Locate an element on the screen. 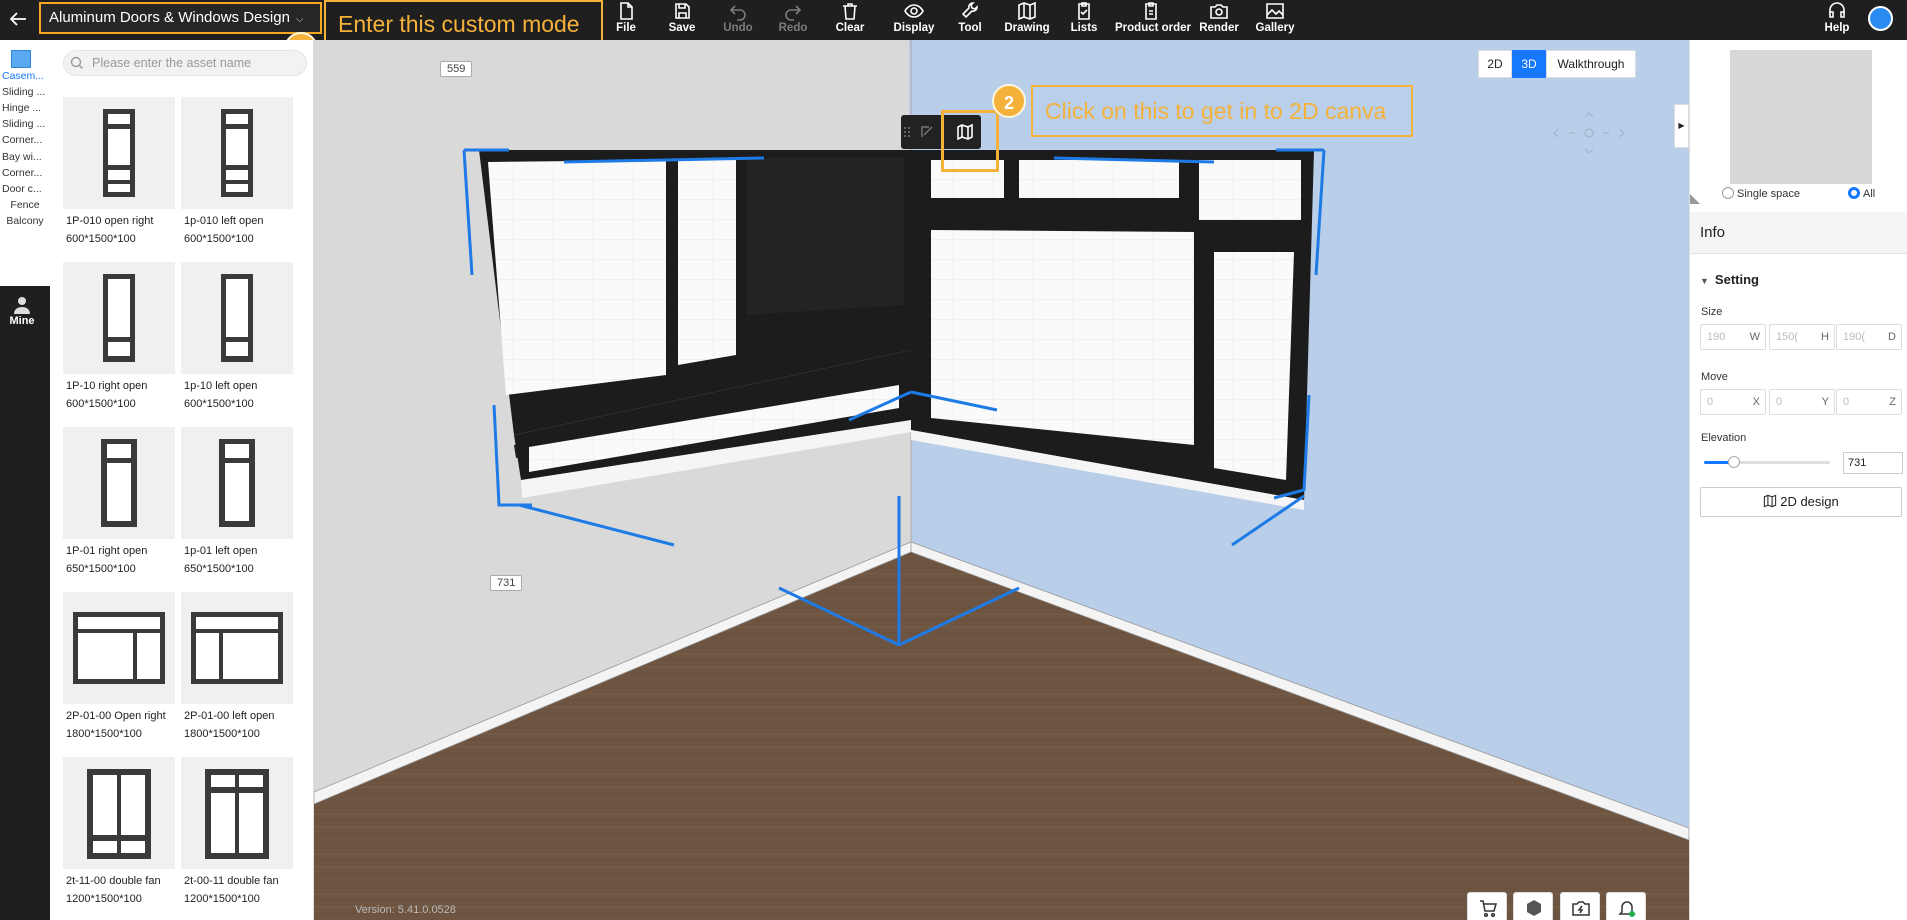  asset-card: 2P-01-00 left open 1800*1500*100 is located at coordinates (241, 672).